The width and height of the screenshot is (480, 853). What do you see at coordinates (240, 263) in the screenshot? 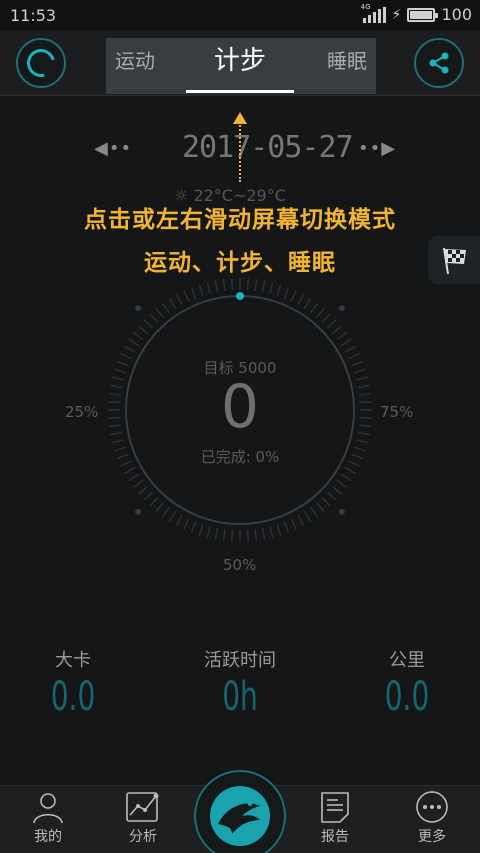
I see `guide-text-line2: 运动、计步、睡眠` at bounding box center [240, 263].